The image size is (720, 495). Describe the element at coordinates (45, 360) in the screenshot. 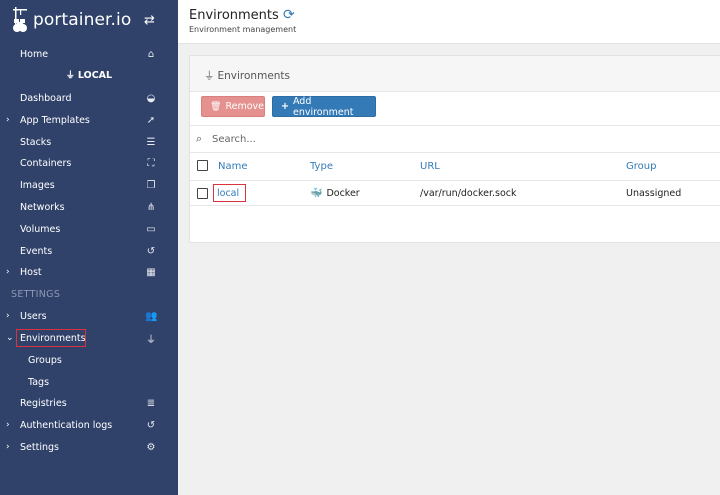

I see `sidebar-item-label: Groups` at that location.